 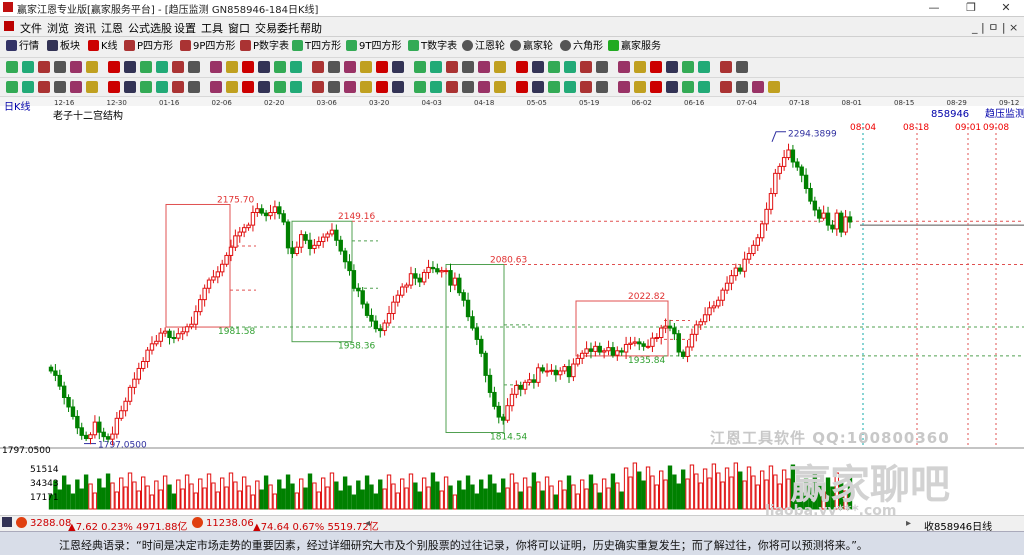 What do you see at coordinates (531, 46) in the screenshot?
I see `toolbar-winner-wheel: 赢家轮` at bounding box center [531, 46].